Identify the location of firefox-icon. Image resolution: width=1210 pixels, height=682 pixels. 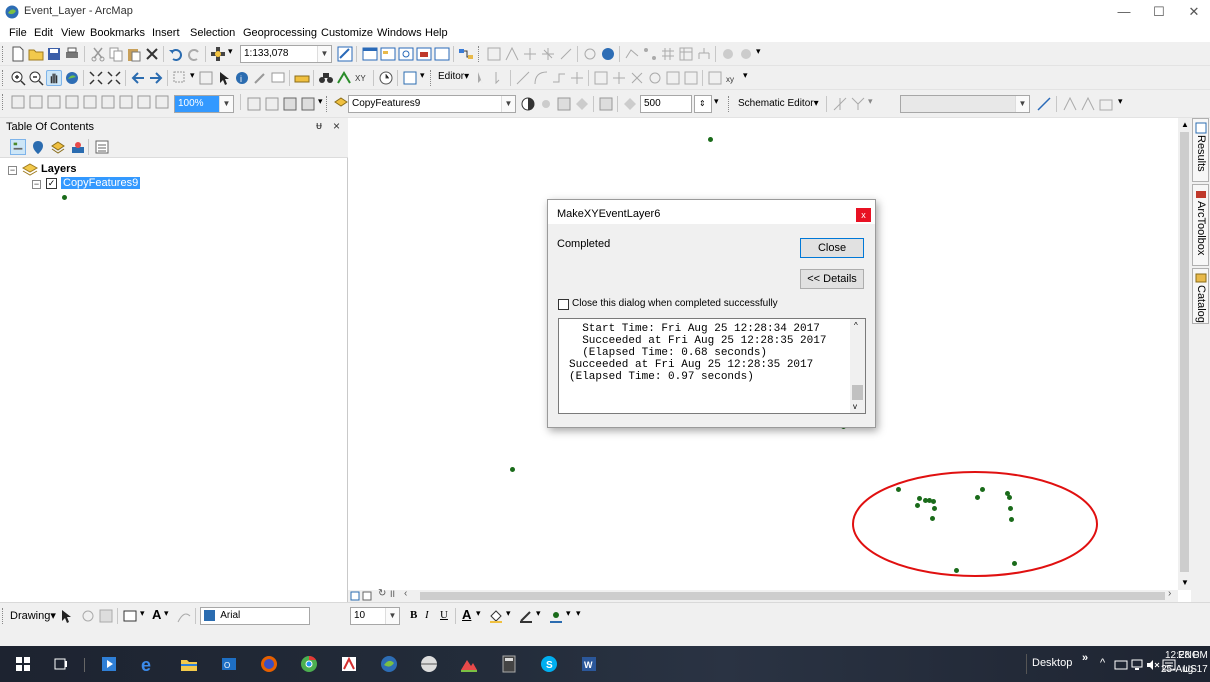
(269, 664).